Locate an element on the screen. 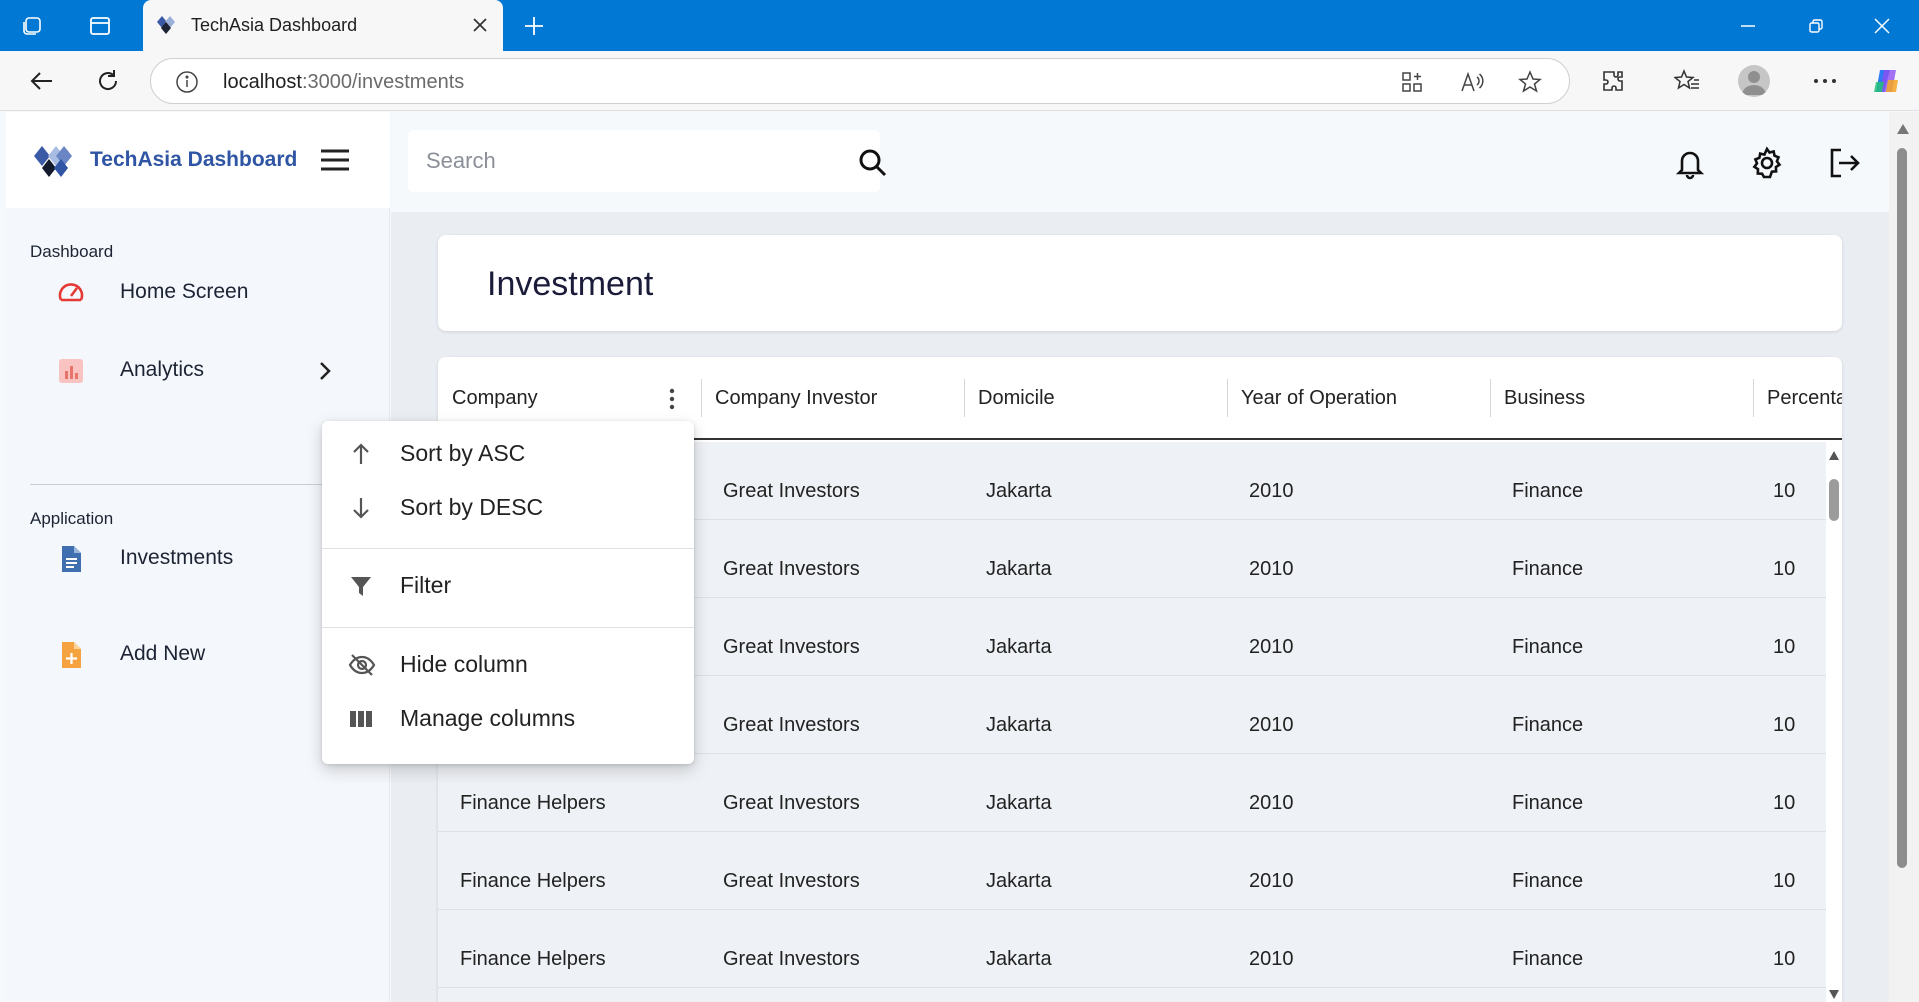 The height and width of the screenshot is (1002, 1919). chevron-right-icon is located at coordinates (325, 371).